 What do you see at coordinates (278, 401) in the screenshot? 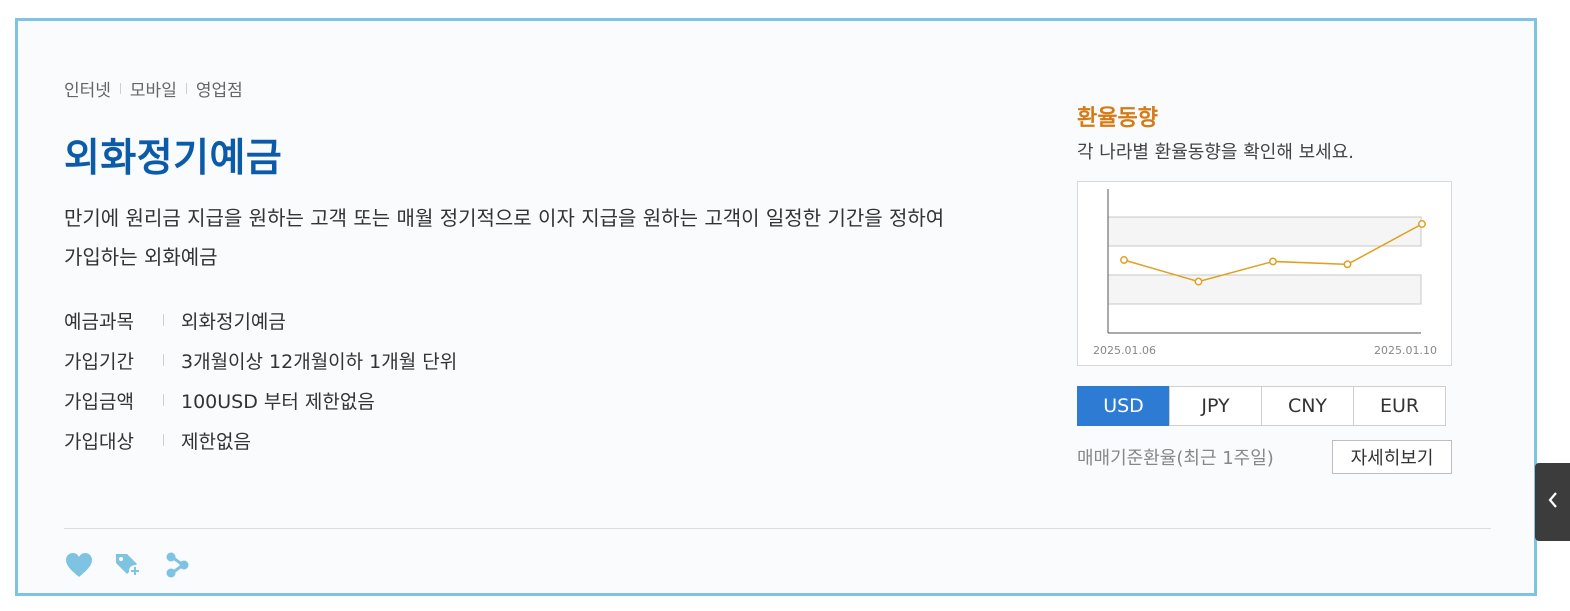
I see `info-value: 100USD 부터 제한없음` at bounding box center [278, 401].